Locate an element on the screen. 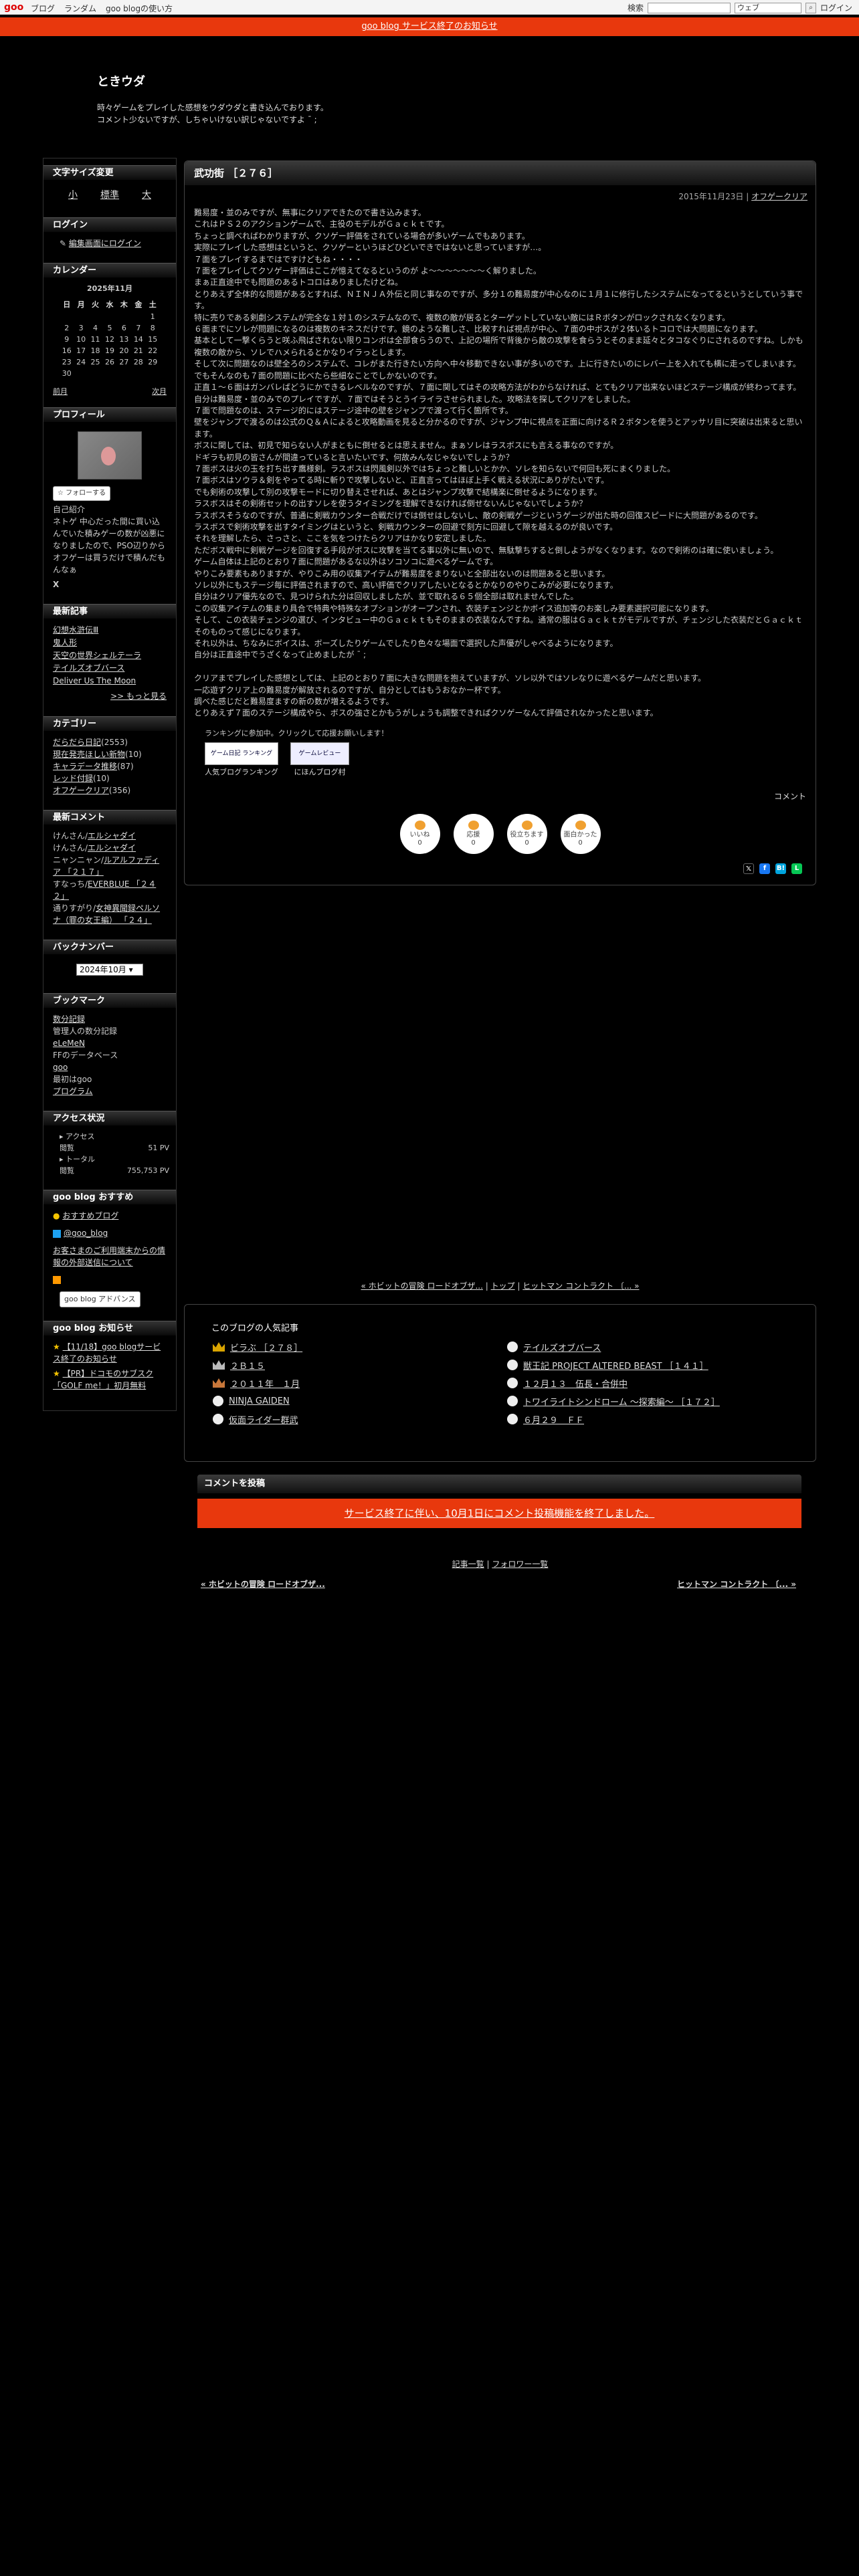  calendar-prev-month: 前月 is located at coordinates (61, 392).